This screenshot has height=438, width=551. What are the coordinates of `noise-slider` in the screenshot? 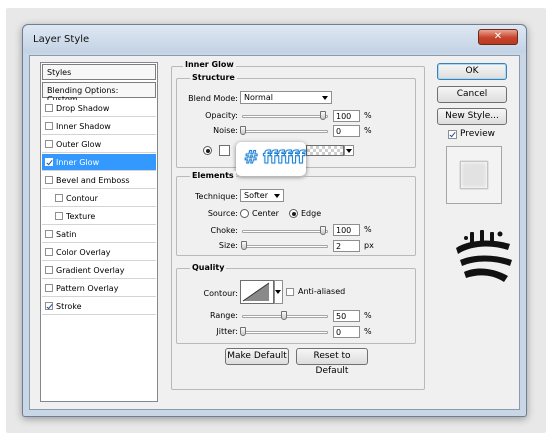 It's located at (285, 131).